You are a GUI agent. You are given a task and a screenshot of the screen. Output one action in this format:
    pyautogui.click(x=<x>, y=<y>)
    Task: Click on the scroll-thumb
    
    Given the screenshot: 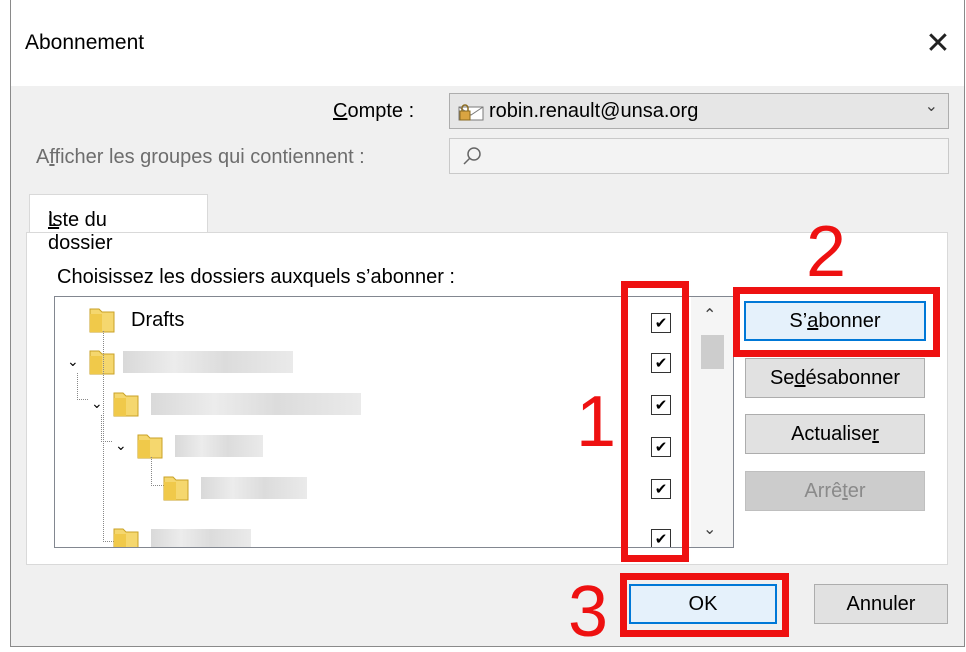 What is the action you would take?
    pyautogui.click(x=712, y=352)
    